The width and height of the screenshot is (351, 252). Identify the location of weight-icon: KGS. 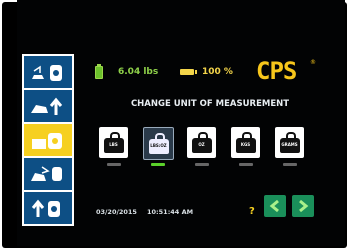
(245, 142).